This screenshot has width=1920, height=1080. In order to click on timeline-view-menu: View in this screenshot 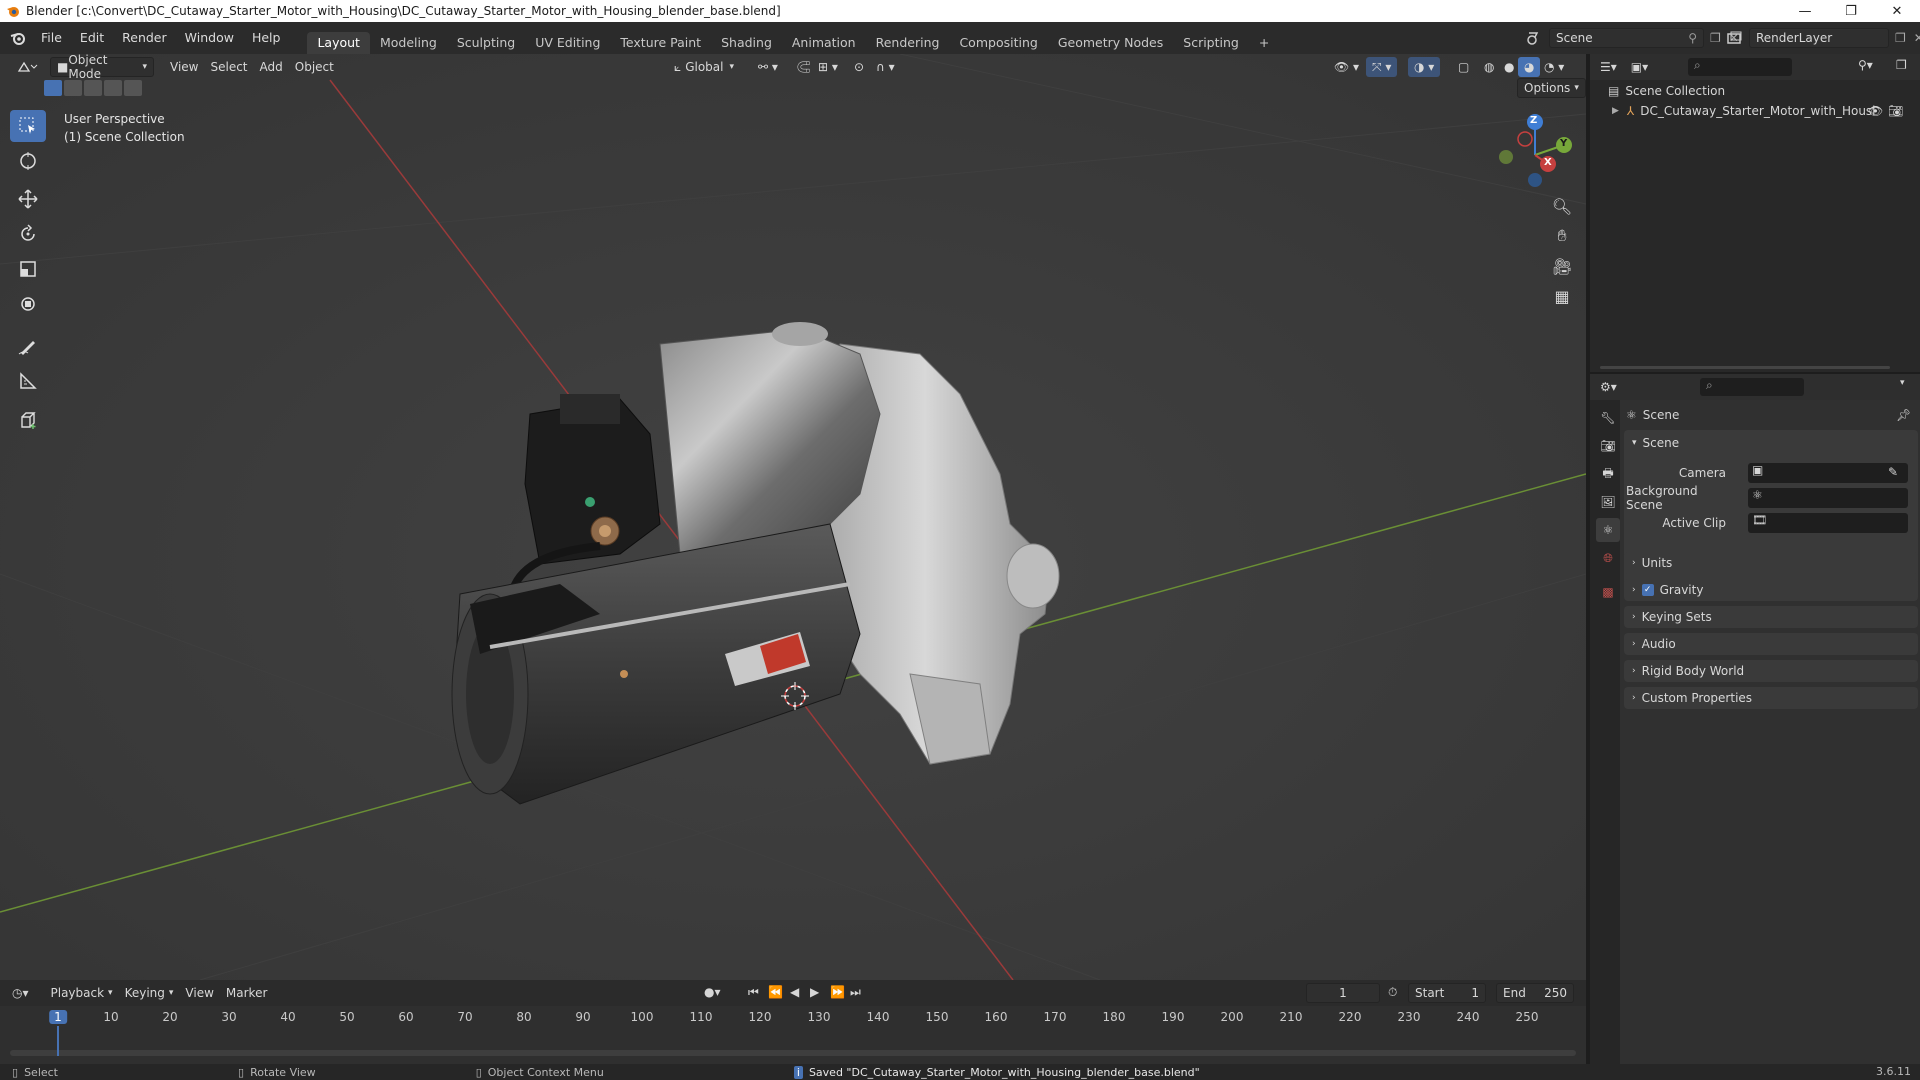, I will do `click(199, 993)`.